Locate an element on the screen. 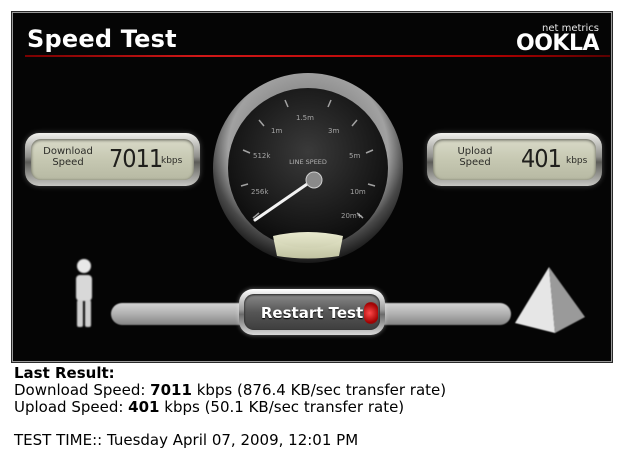 This screenshot has width=626, height=464. download-speed-label: Download Speed is located at coordinates (68, 157).